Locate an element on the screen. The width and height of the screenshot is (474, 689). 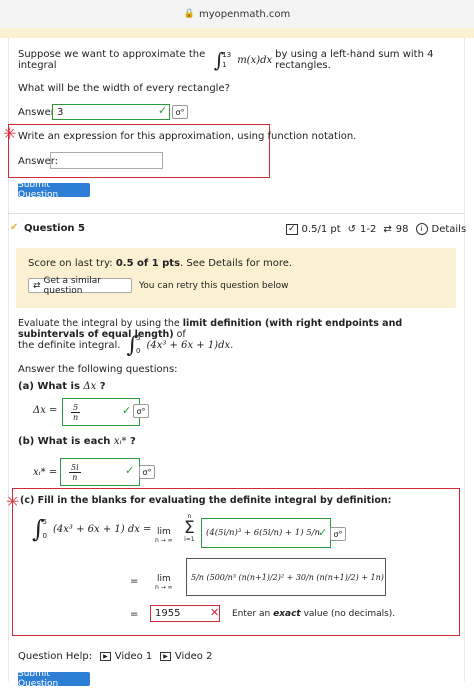
address-bar: 🔒 myopenmath.com is located at coordinates (237, 14).